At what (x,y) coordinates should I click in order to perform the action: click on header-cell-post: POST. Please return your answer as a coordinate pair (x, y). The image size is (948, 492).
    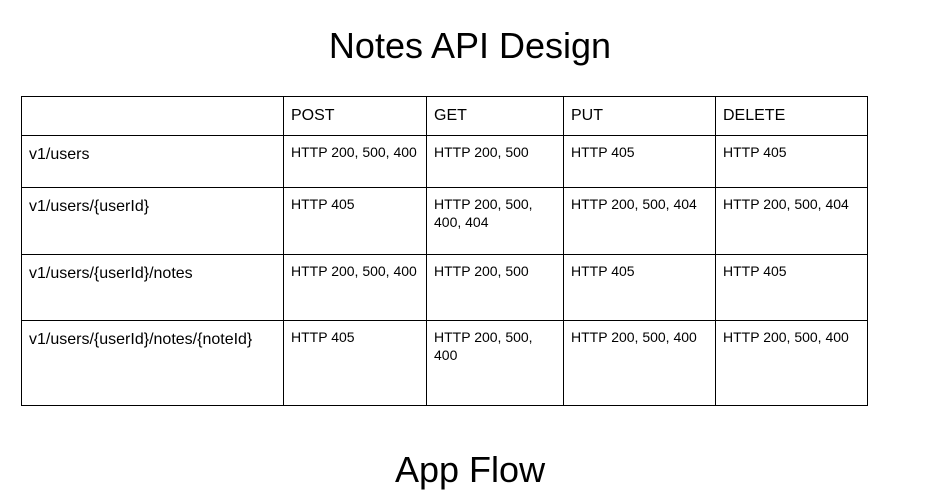
    Looking at the image, I should click on (355, 116).